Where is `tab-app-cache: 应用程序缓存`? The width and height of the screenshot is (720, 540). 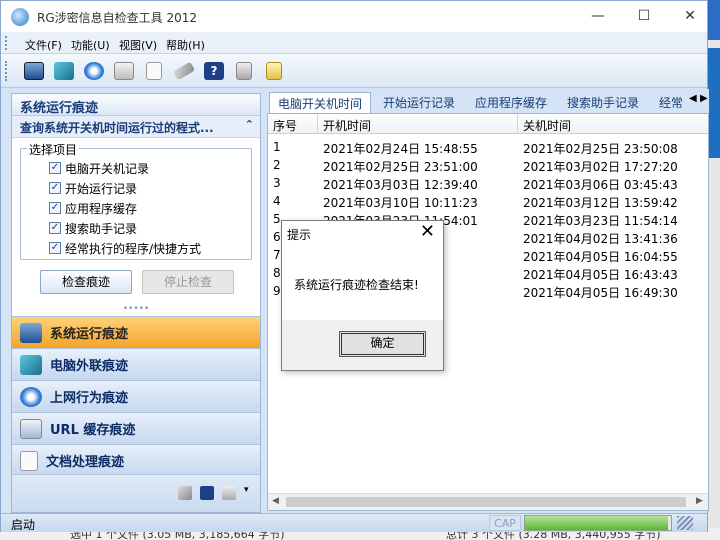
tab-app-cache: 应用程序缓存 is located at coordinates (511, 102).